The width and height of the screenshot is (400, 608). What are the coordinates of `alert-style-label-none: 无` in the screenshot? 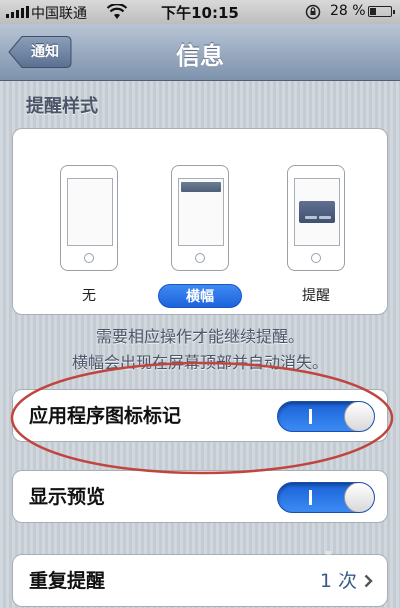 It's located at (89, 296).